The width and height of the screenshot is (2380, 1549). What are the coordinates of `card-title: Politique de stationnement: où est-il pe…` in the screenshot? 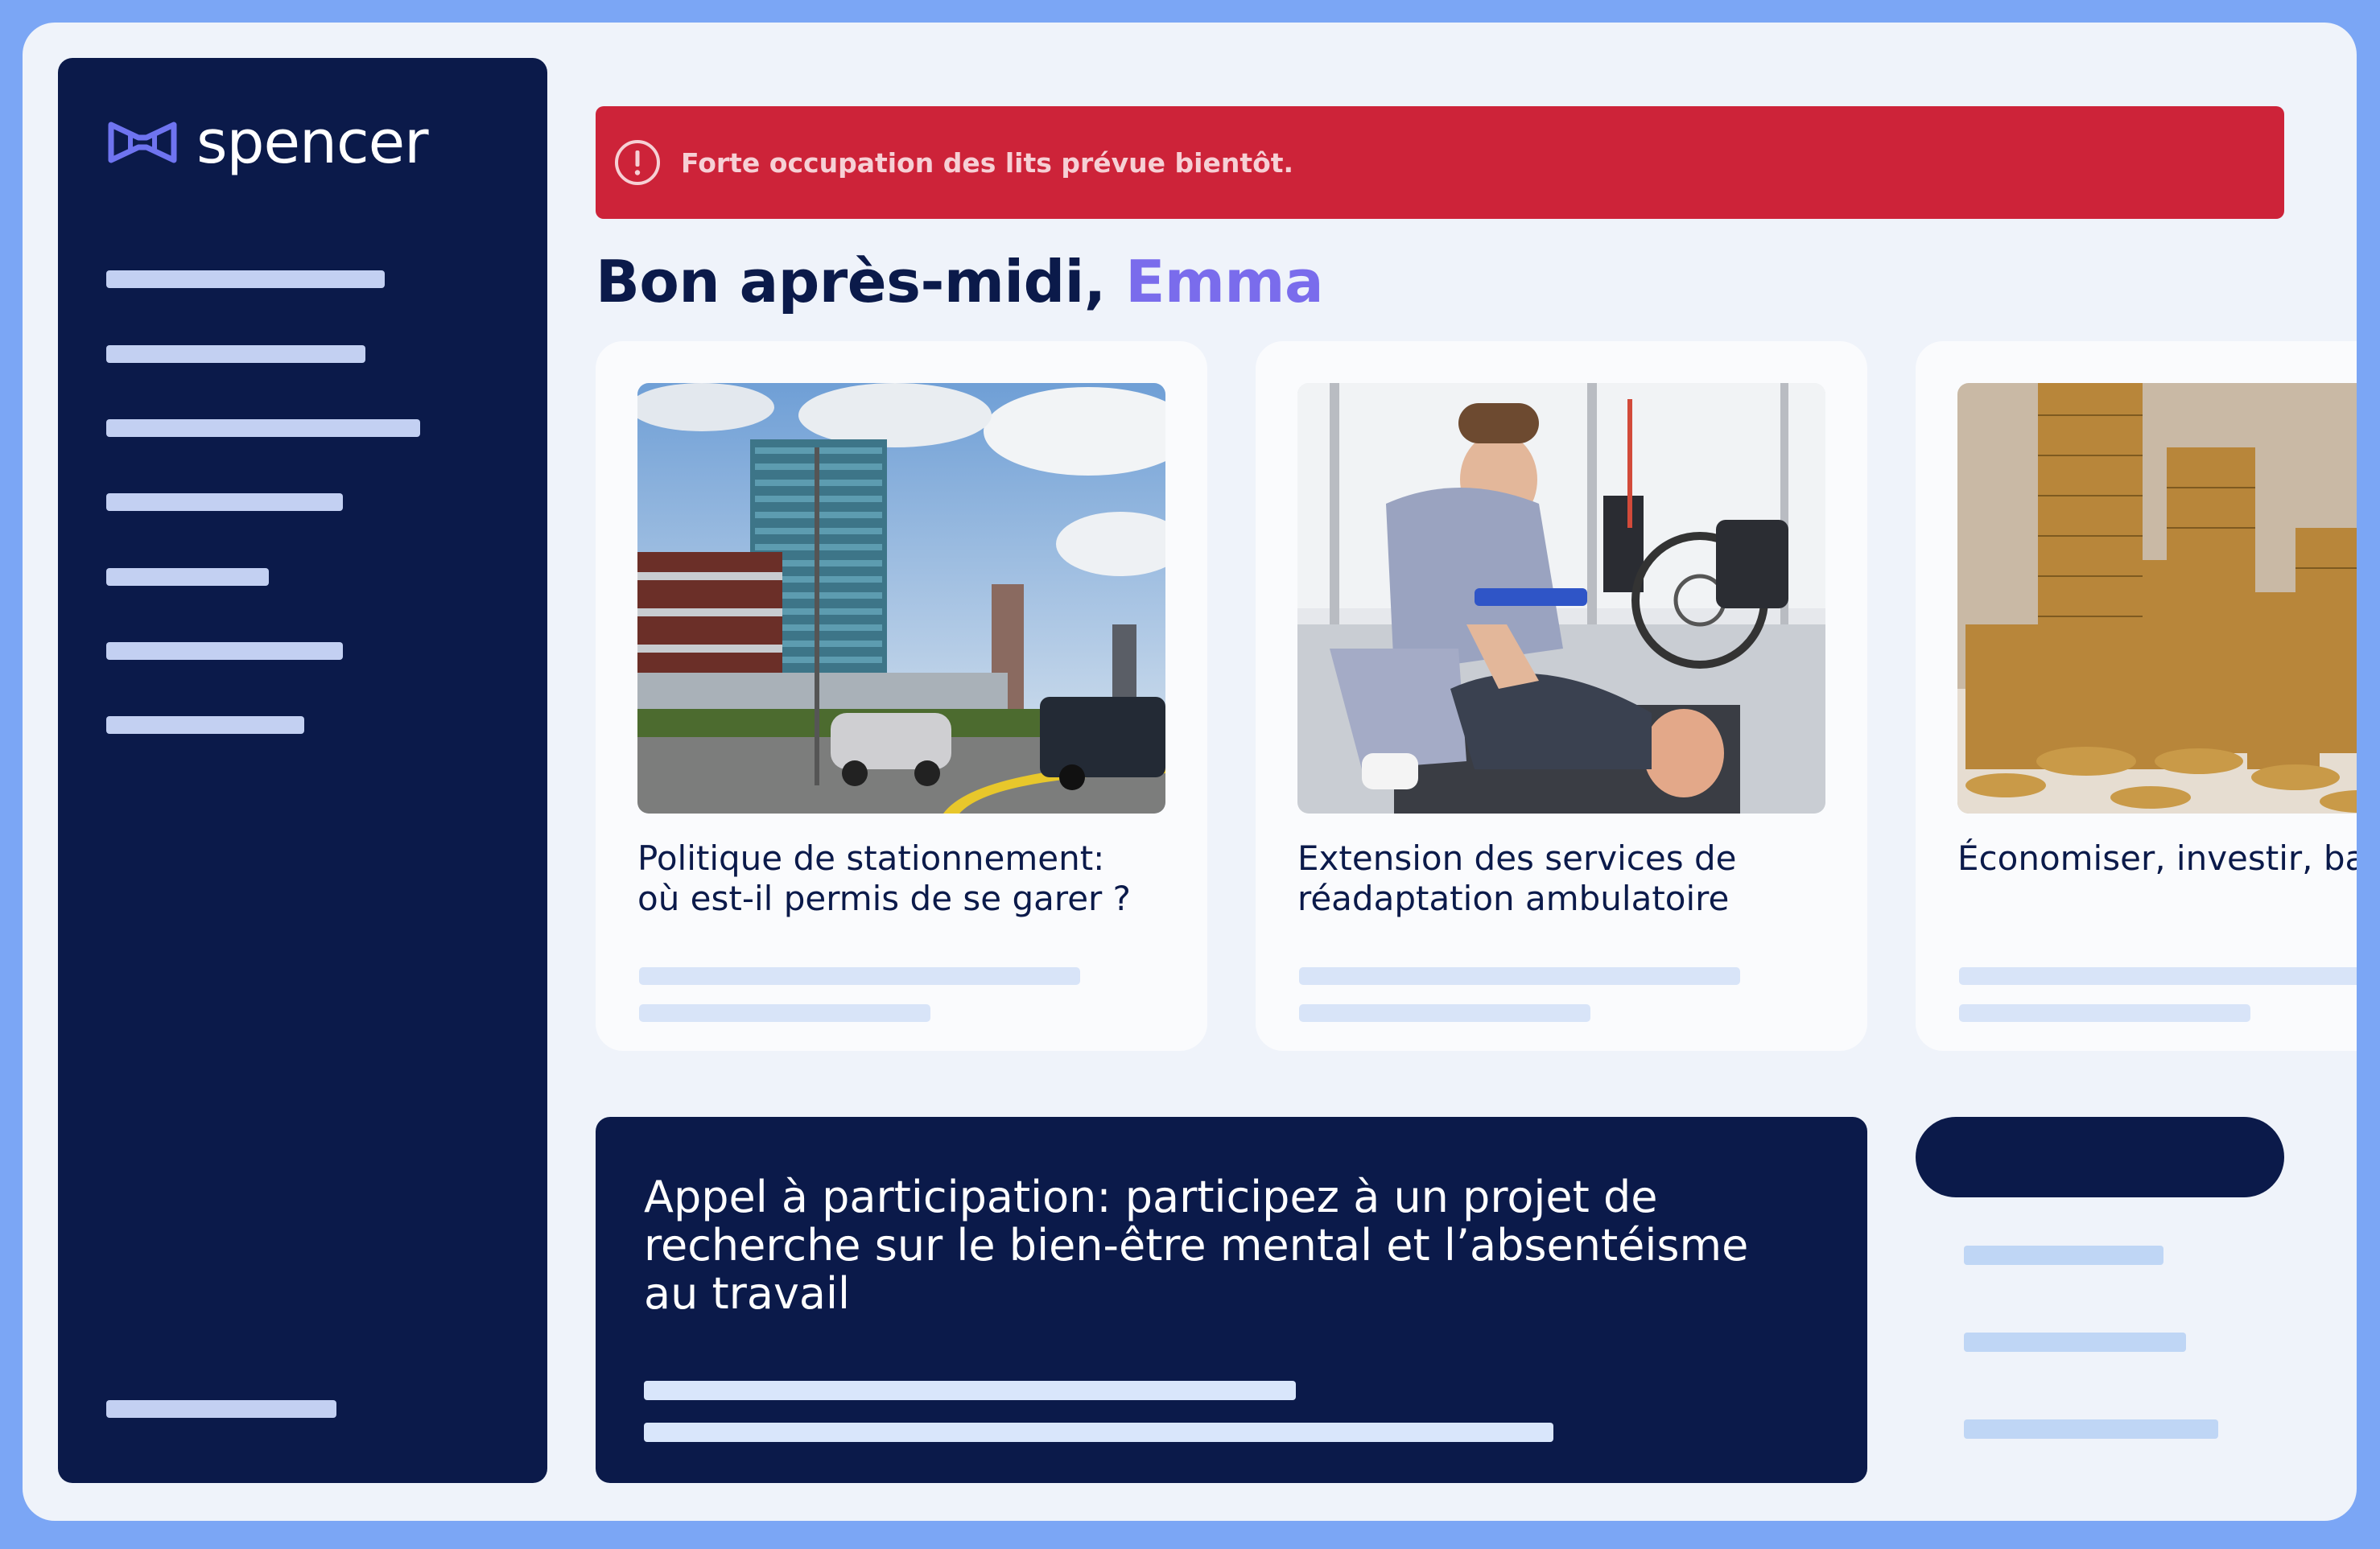 It's located at (911, 879).